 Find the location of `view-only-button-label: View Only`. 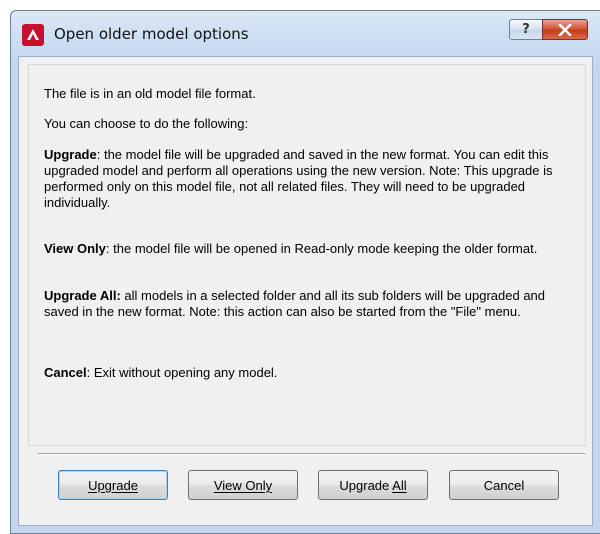

view-only-button-label: View Only is located at coordinates (243, 485).